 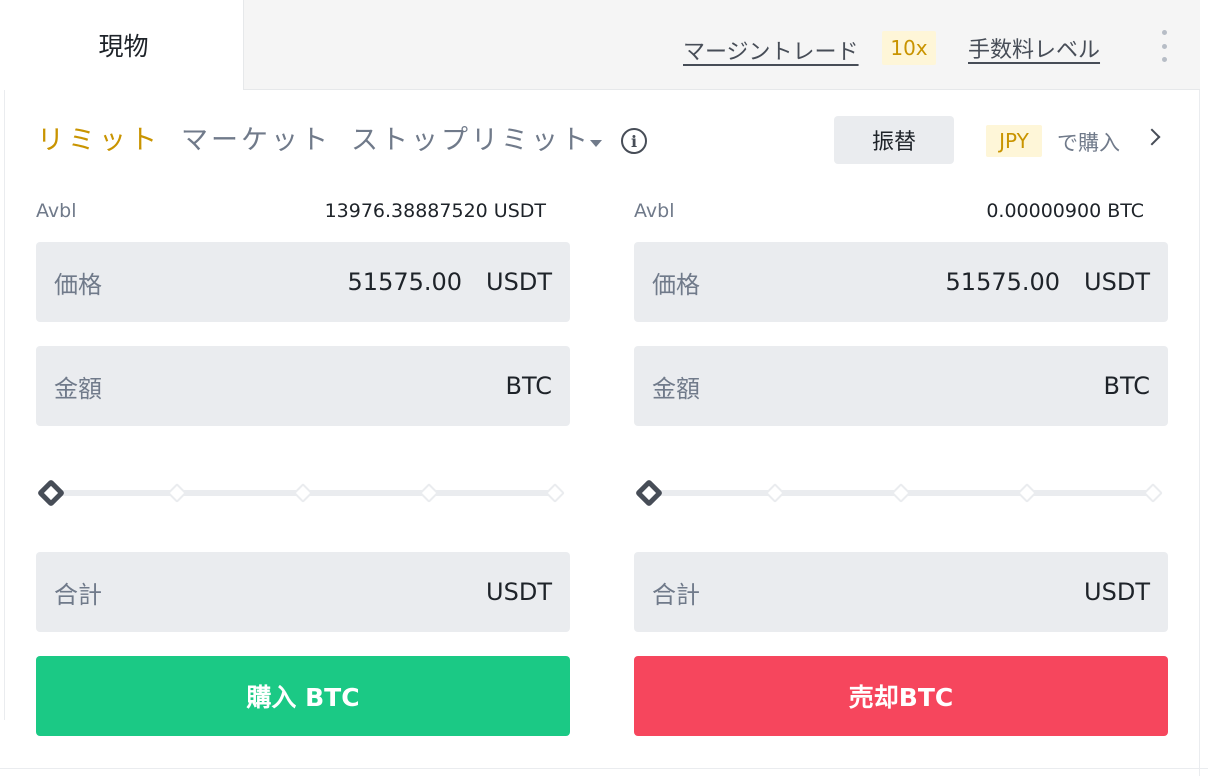 I want to click on margin-trade-link: マージントレード, so click(x=771, y=50).